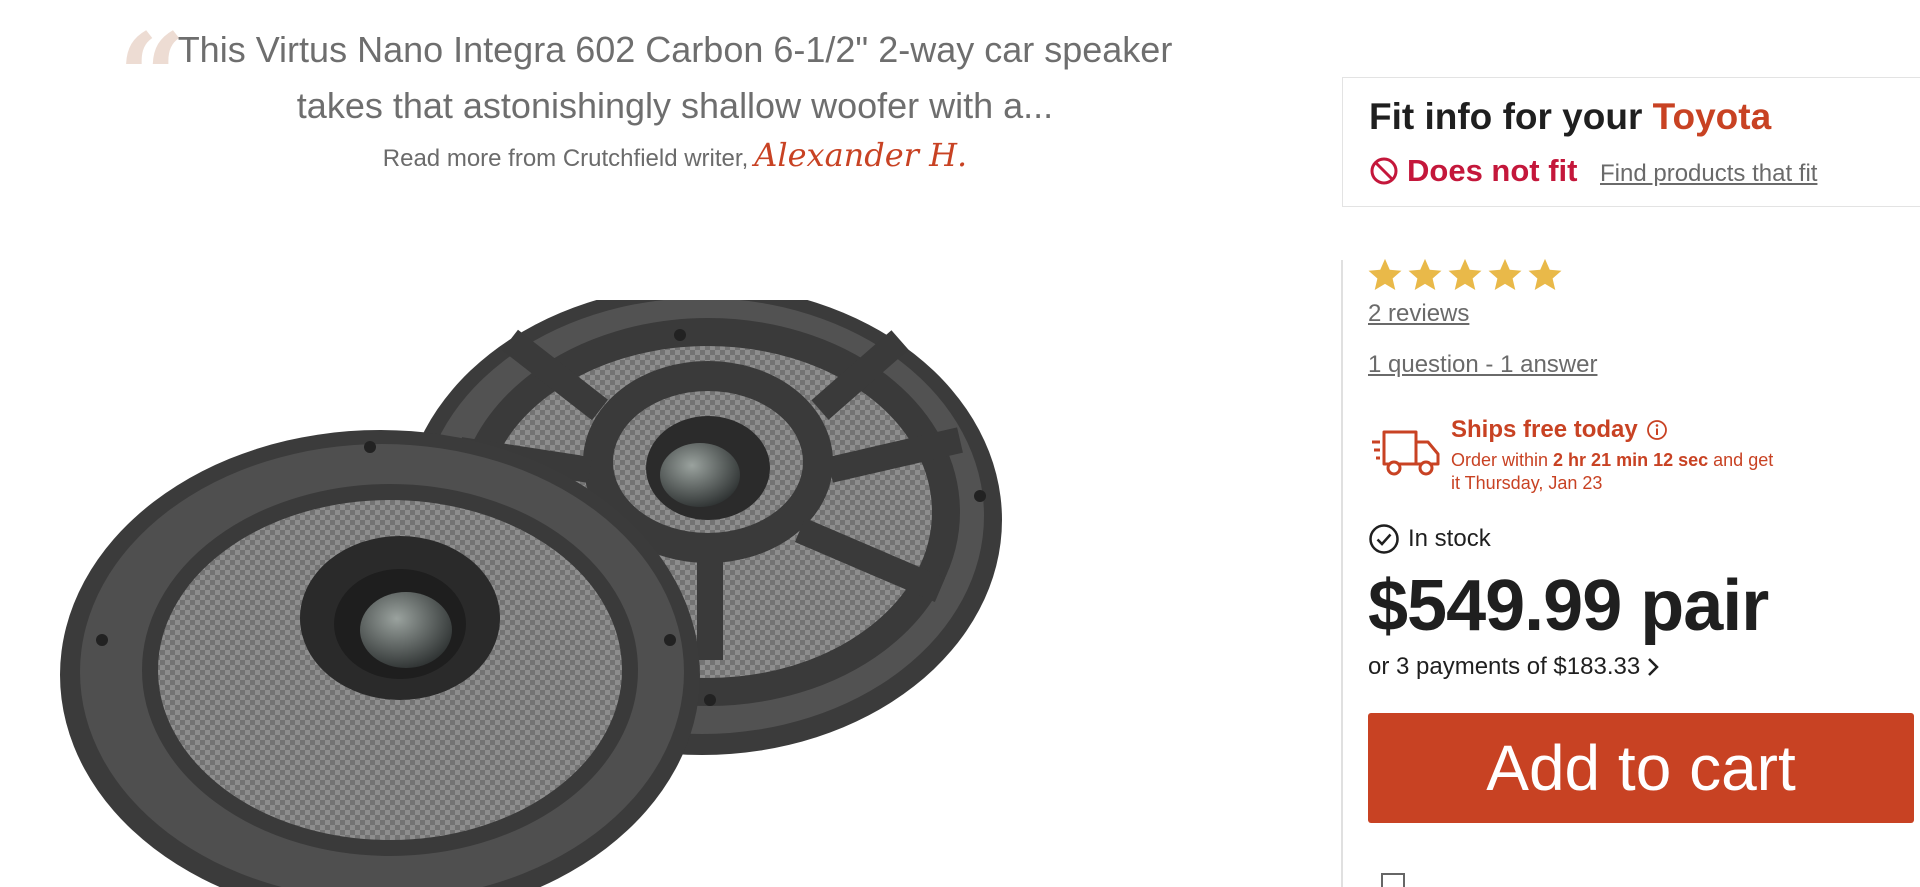  I want to click on truck-icon, so click(1406, 453).